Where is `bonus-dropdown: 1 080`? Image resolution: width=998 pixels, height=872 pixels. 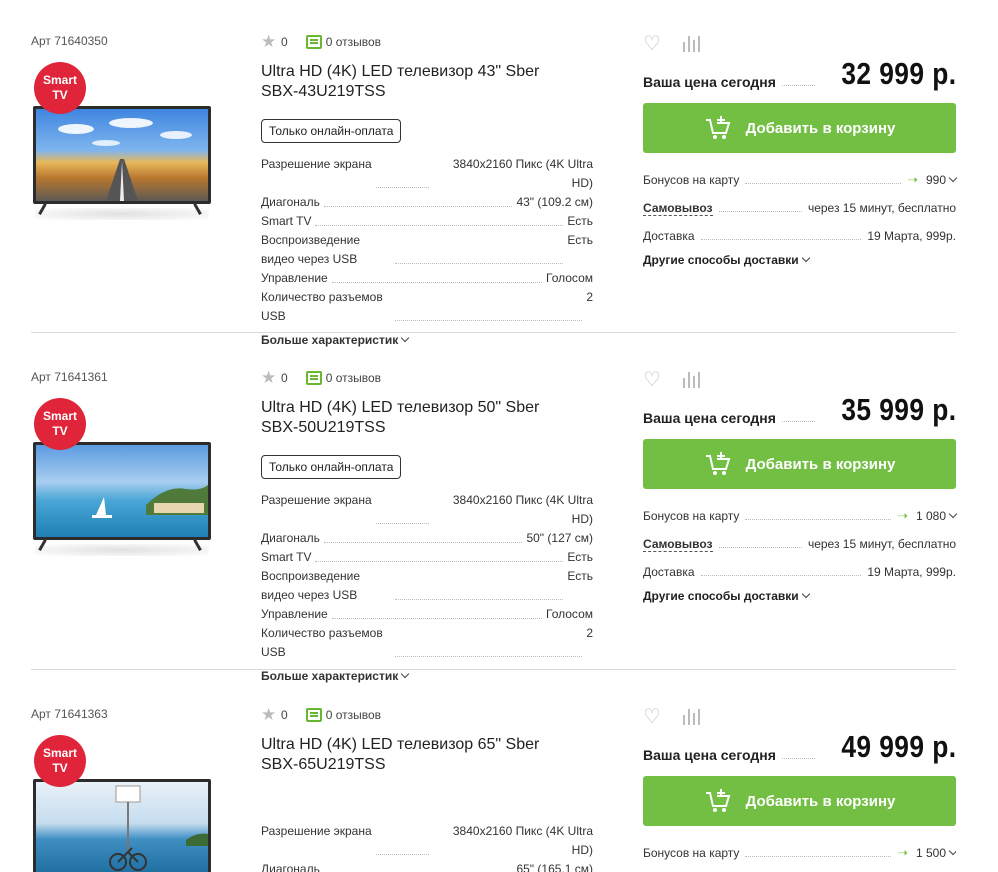 bonus-dropdown: 1 080 is located at coordinates (937, 516).